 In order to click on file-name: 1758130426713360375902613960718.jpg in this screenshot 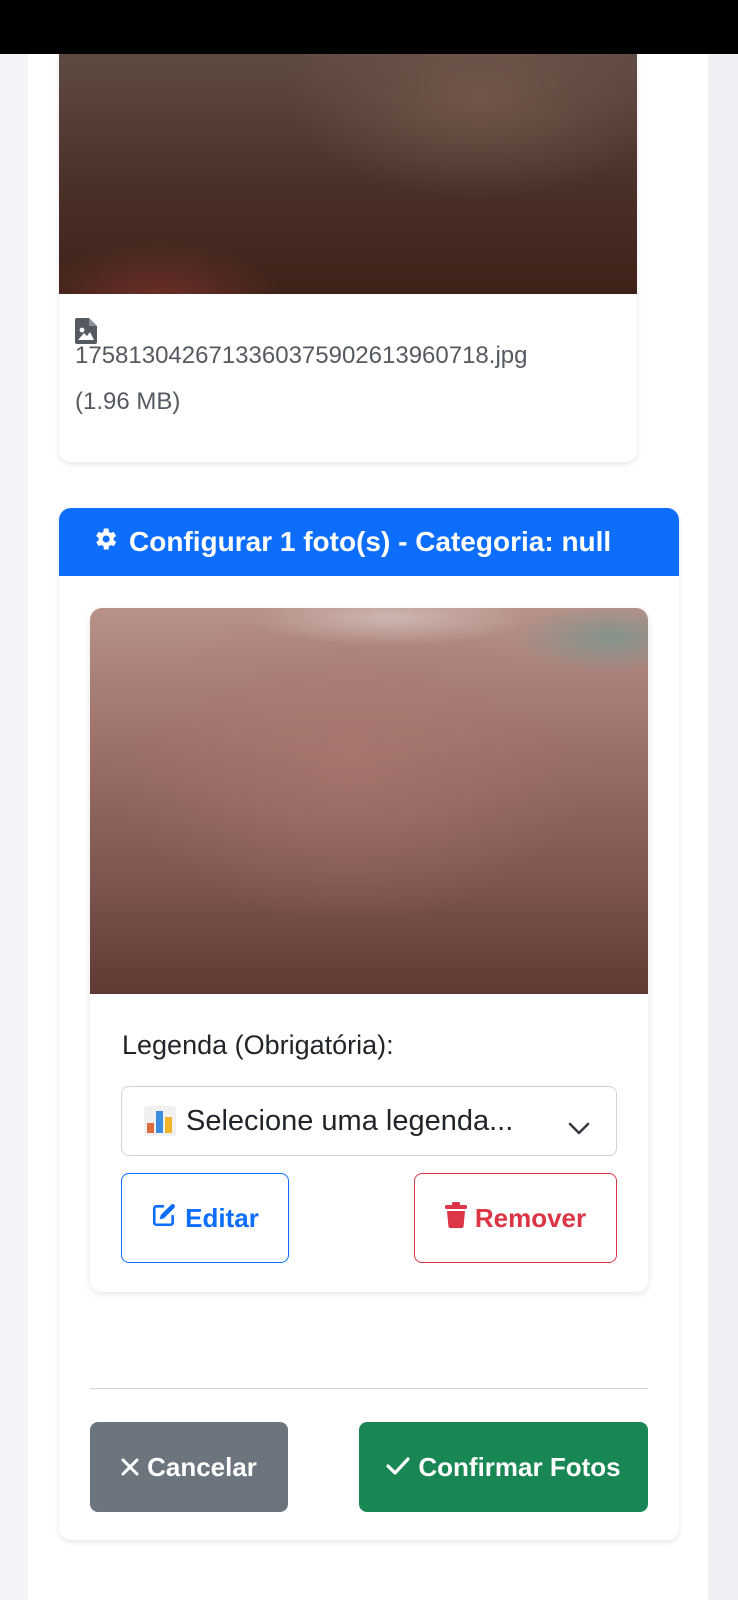, I will do `click(301, 355)`.